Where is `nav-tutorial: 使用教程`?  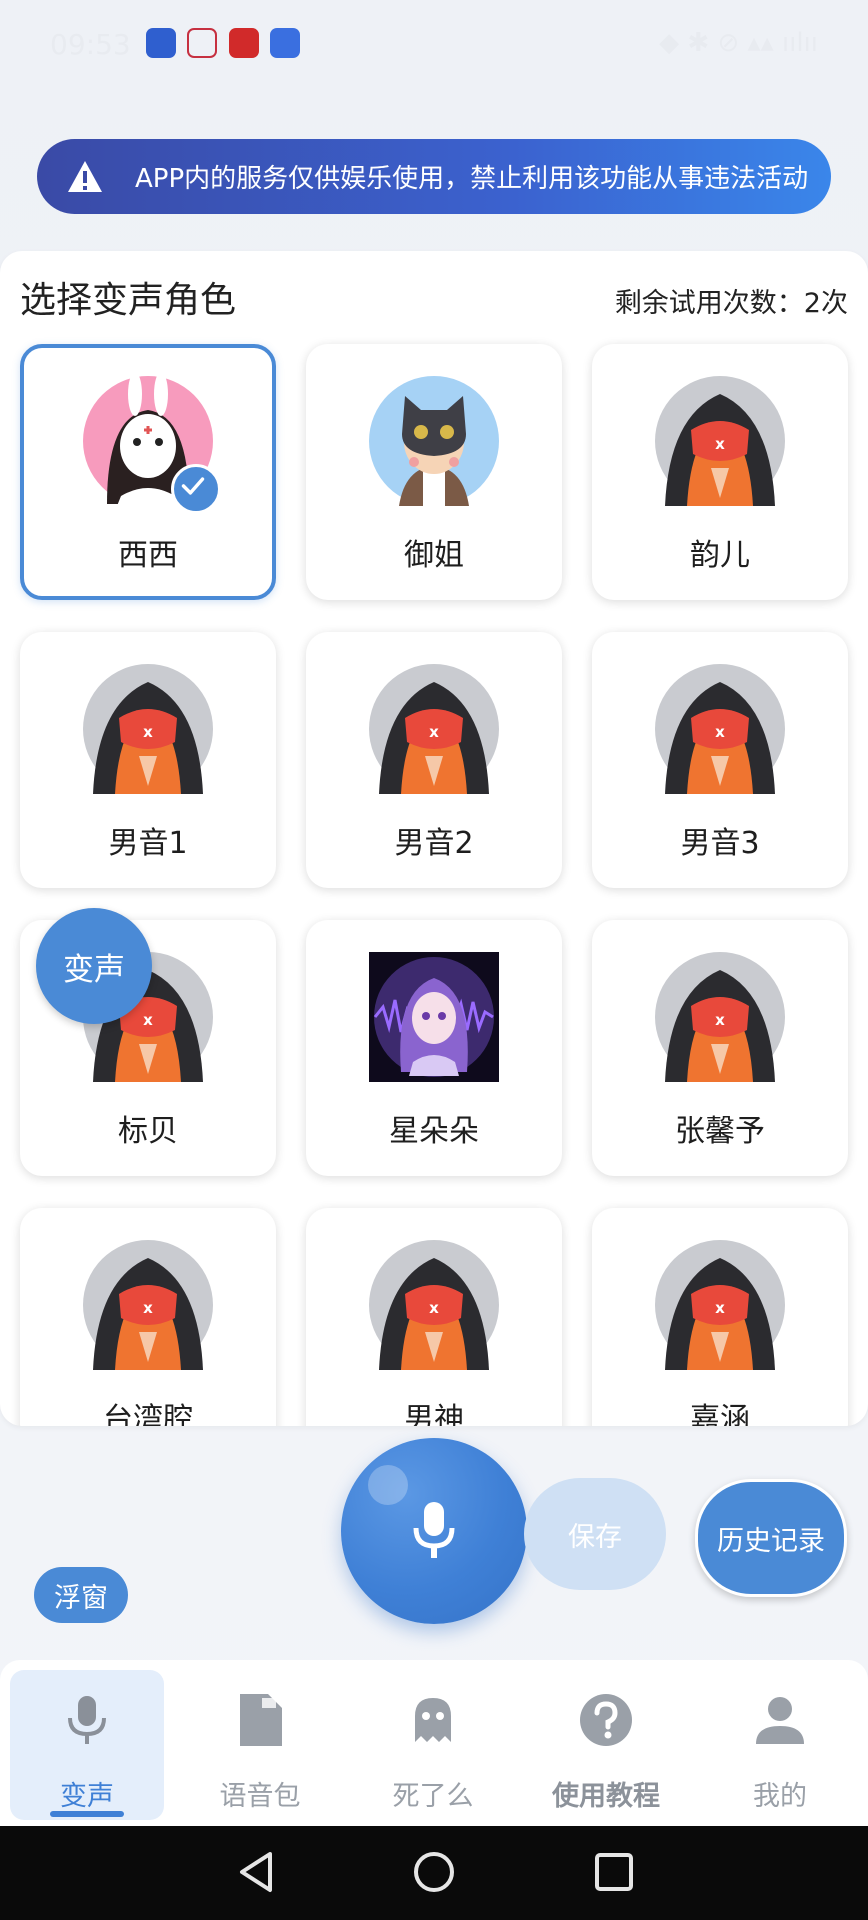
nav-tutorial: 使用教程 is located at coordinates (606, 1745).